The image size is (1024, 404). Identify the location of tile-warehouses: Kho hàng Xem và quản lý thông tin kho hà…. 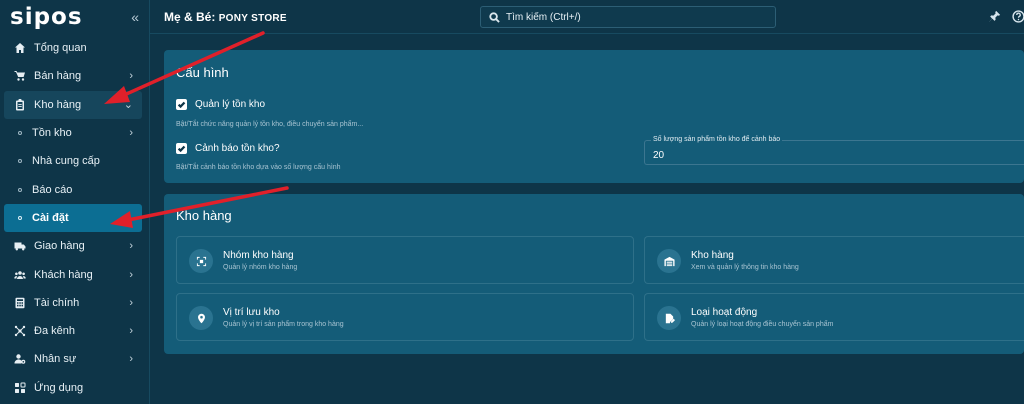
(834, 260).